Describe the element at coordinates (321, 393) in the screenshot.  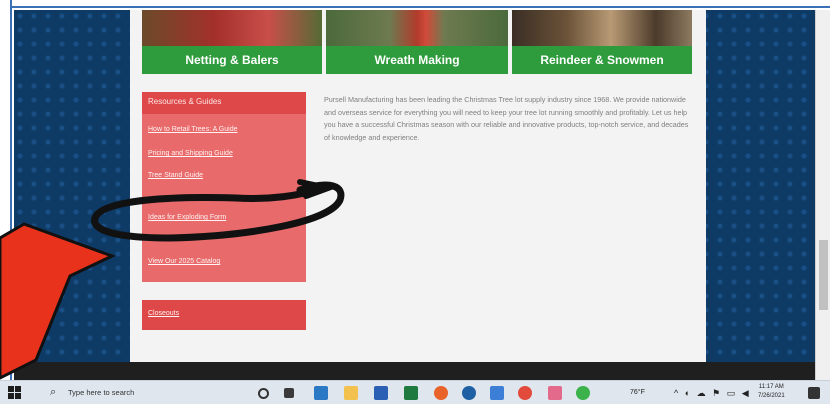
I see `store-icon` at that location.